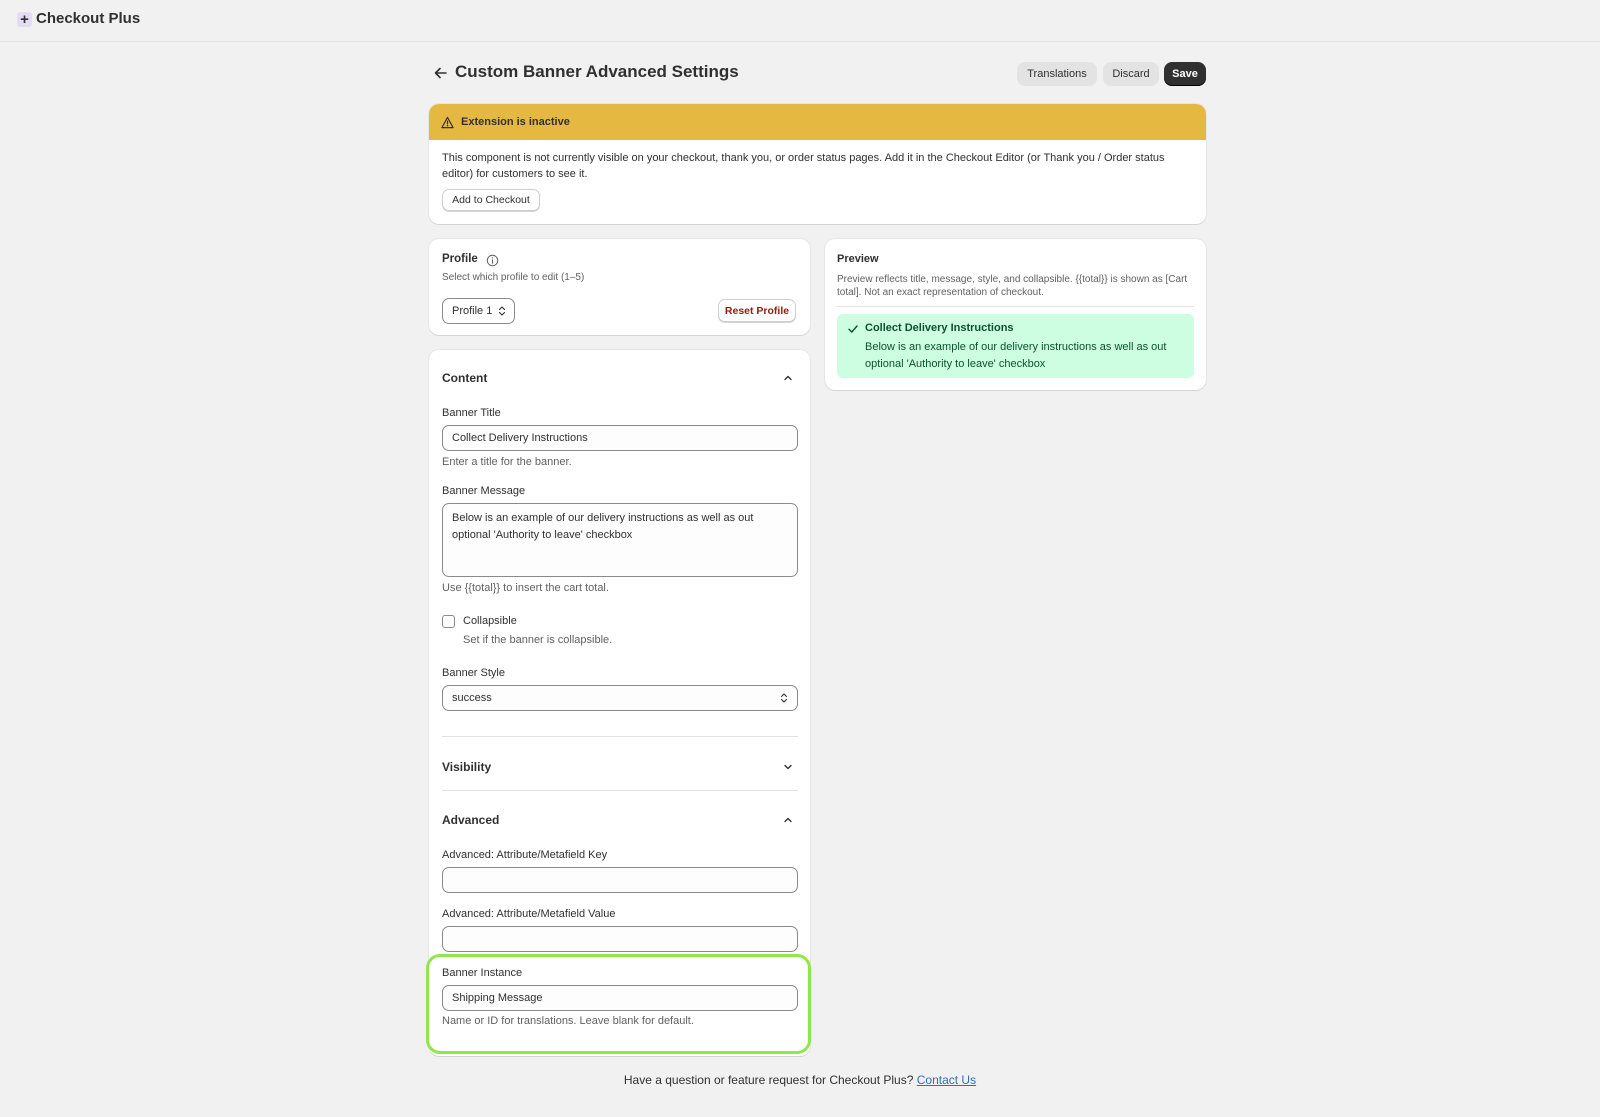  What do you see at coordinates (525, 588) in the screenshot?
I see `banner-message-help: Use {{total}} to insert the cart total.` at bounding box center [525, 588].